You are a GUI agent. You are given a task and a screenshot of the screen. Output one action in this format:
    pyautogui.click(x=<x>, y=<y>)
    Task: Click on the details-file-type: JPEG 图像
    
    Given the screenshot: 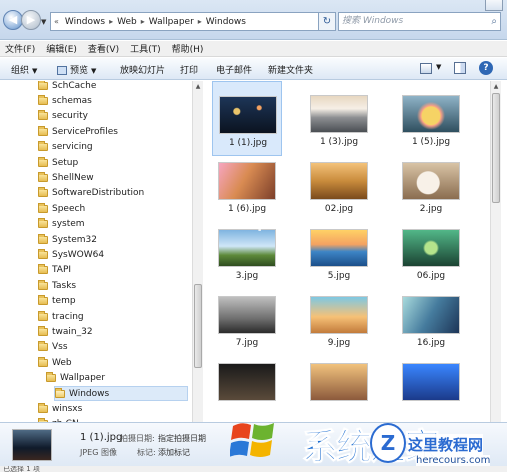 What is the action you would take?
    pyautogui.click(x=98, y=452)
    